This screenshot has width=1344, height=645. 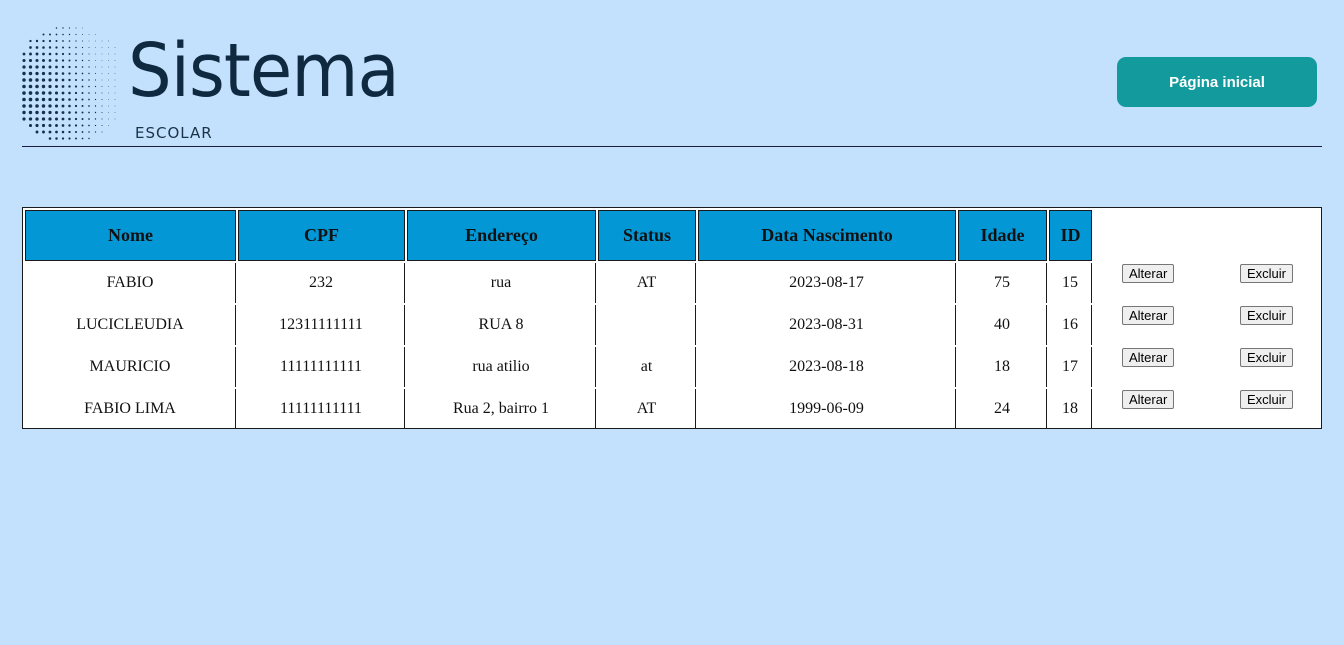 What do you see at coordinates (130, 283) in the screenshot?
I see `cell-nome: FABIO` at bounding box center [130, 283].